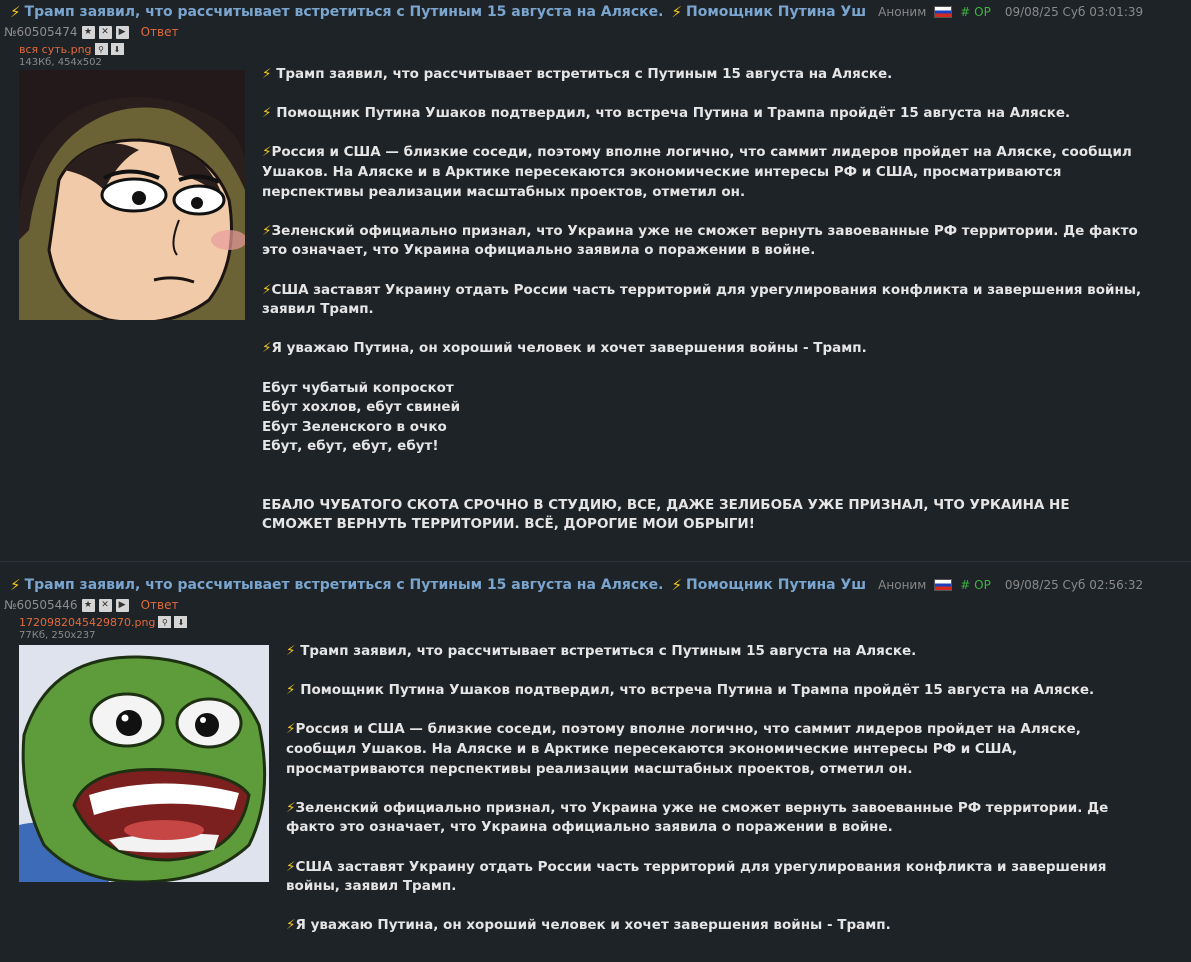 The image size is (1191, 962). I want to click on post-meta-row: №60505474 ★ ✕ ▶ Ответ, so click(91, 32).